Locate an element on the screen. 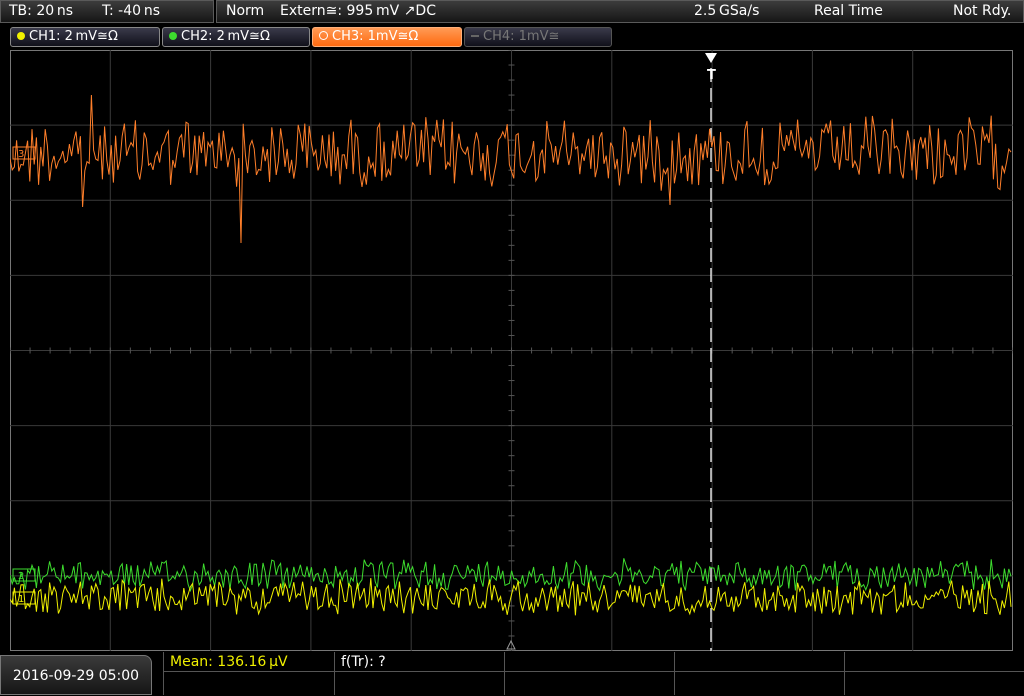 This screenshot has width=1024, height=696. status-label: Not Rdy. is located at coordinates (982, 11).